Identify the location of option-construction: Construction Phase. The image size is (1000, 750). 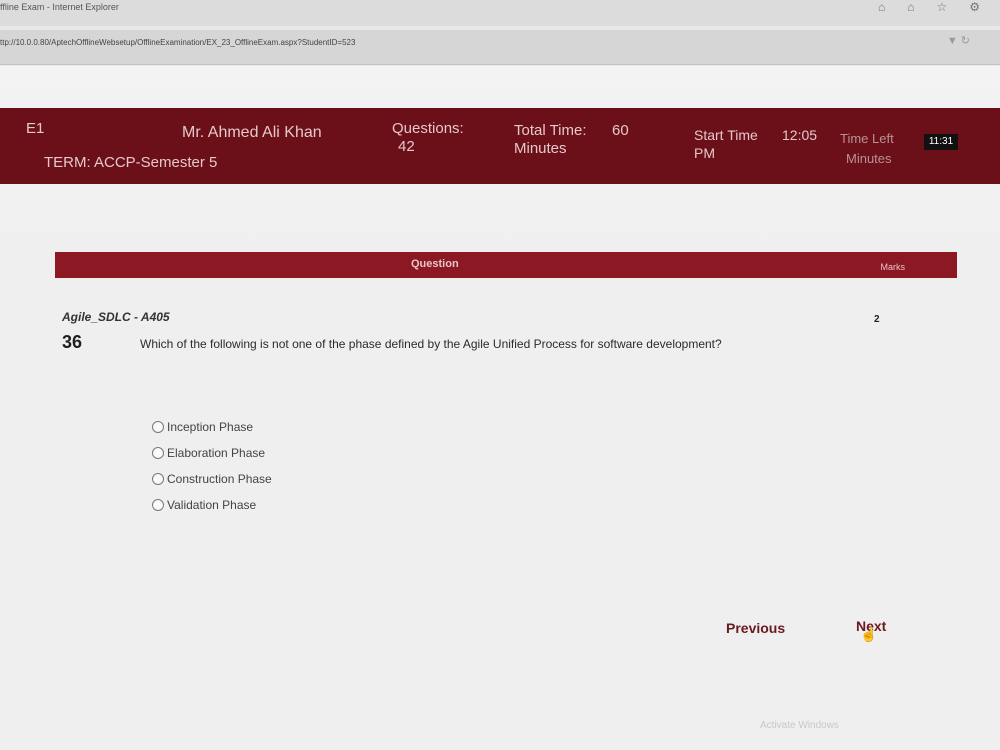
(212, 479).